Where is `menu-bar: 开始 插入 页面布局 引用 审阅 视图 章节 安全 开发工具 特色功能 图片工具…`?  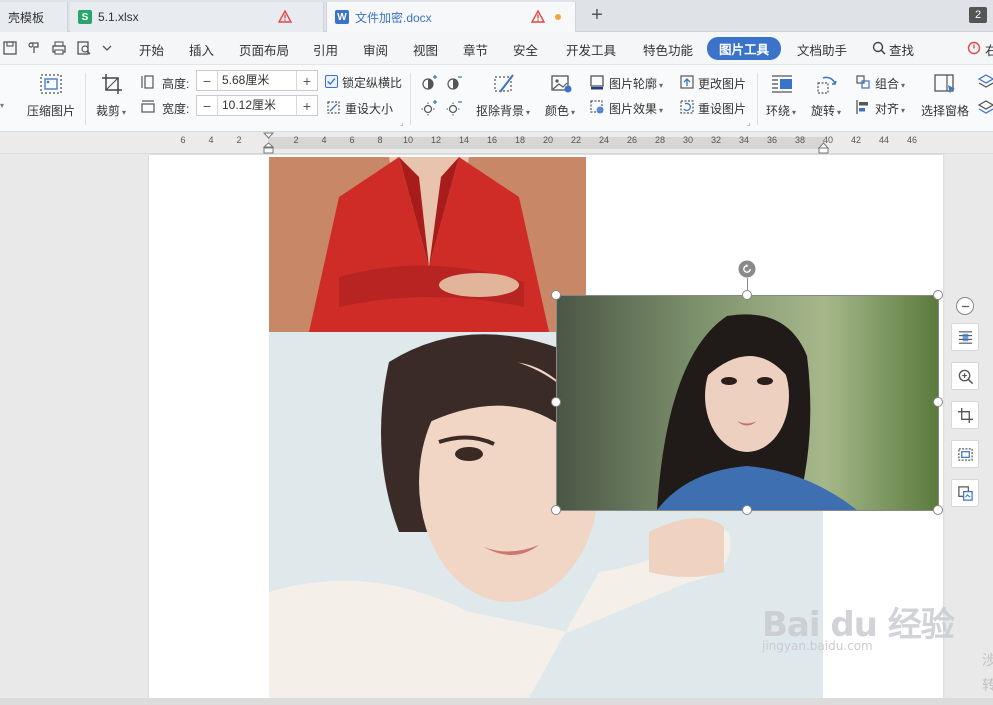 menu-bar: 开始 插入 页面布局 引用 审阅 视图 章节 安全 开发工具 特色功能 图片工具… is located at coordinates (496, 48).